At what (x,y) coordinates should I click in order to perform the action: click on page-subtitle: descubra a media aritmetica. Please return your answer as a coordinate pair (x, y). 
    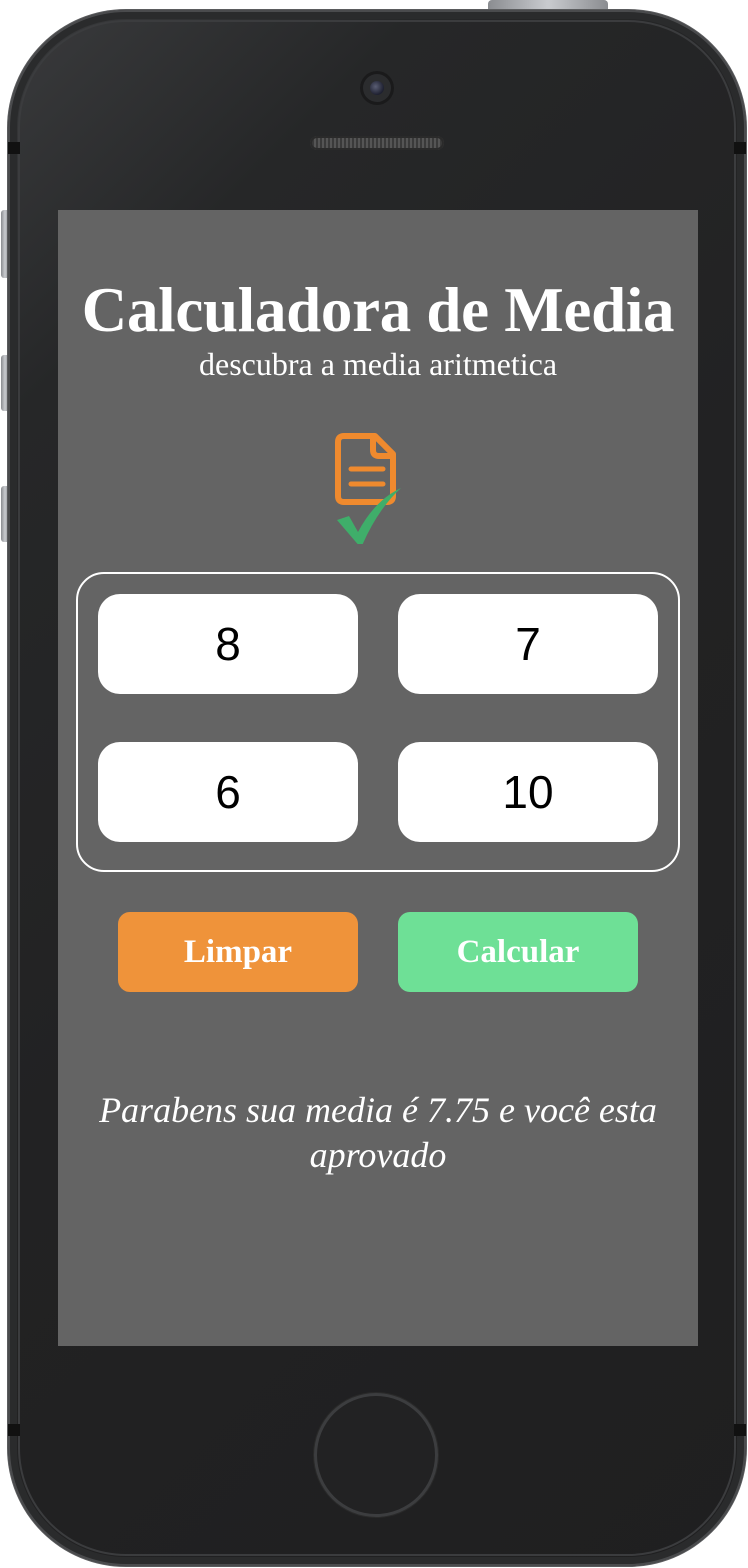
    Looking at the image, I should click on (378, 364).